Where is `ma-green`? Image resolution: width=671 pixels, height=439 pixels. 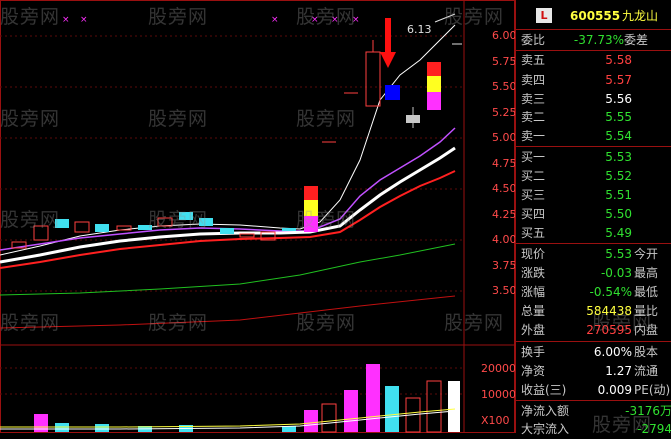
ma-green is located at coordinates (228, 269).